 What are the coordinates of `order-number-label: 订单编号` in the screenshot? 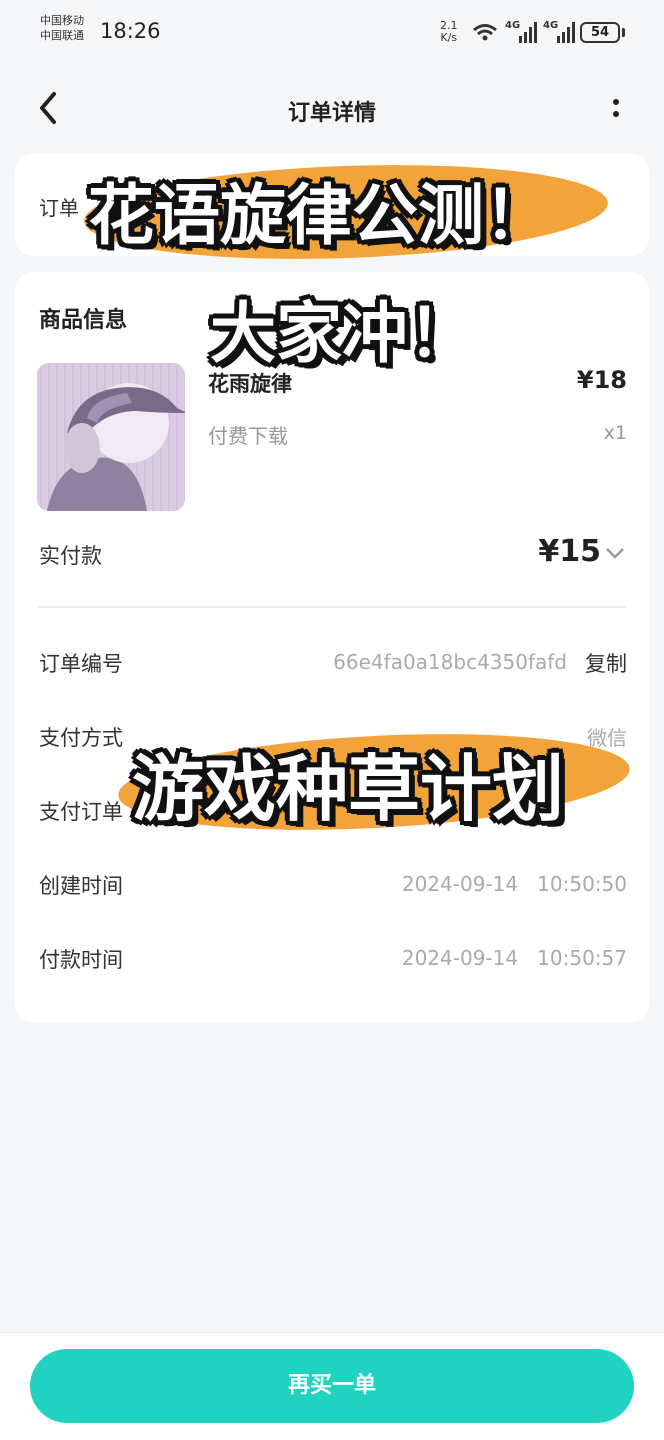 It's located at (81, 664).